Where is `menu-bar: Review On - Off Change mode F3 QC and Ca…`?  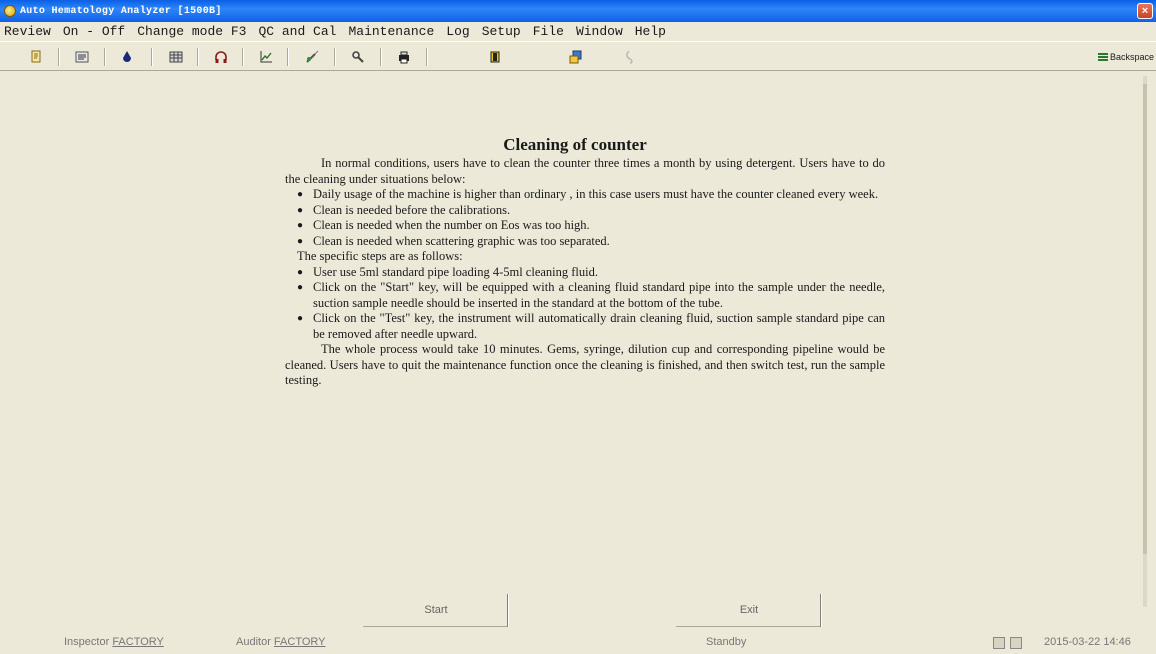
menu-bar: Review On - Off Change mode F3 QC and Ca… is located at coordinates (578, 31).